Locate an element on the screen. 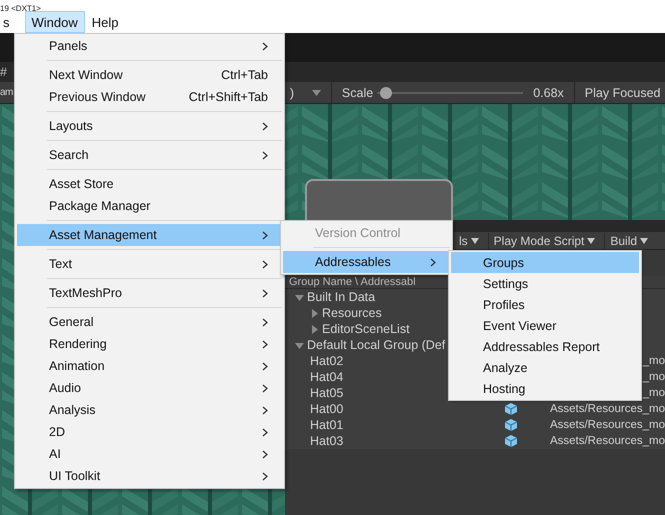 This screenshot has height=515, width=665. column-header: Group Name \ Addressabl is located at coordinates (352, 282).